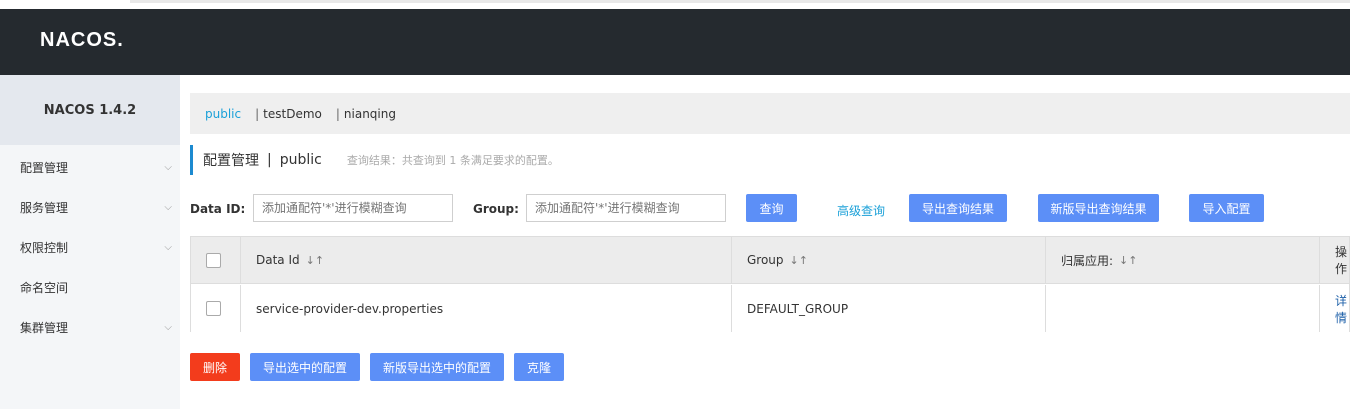 The height and width of the screenshot is (409, 1350). Describe the element at coordinates (675, 4) in the screenshot. I see `browser-top-strip` at that location.